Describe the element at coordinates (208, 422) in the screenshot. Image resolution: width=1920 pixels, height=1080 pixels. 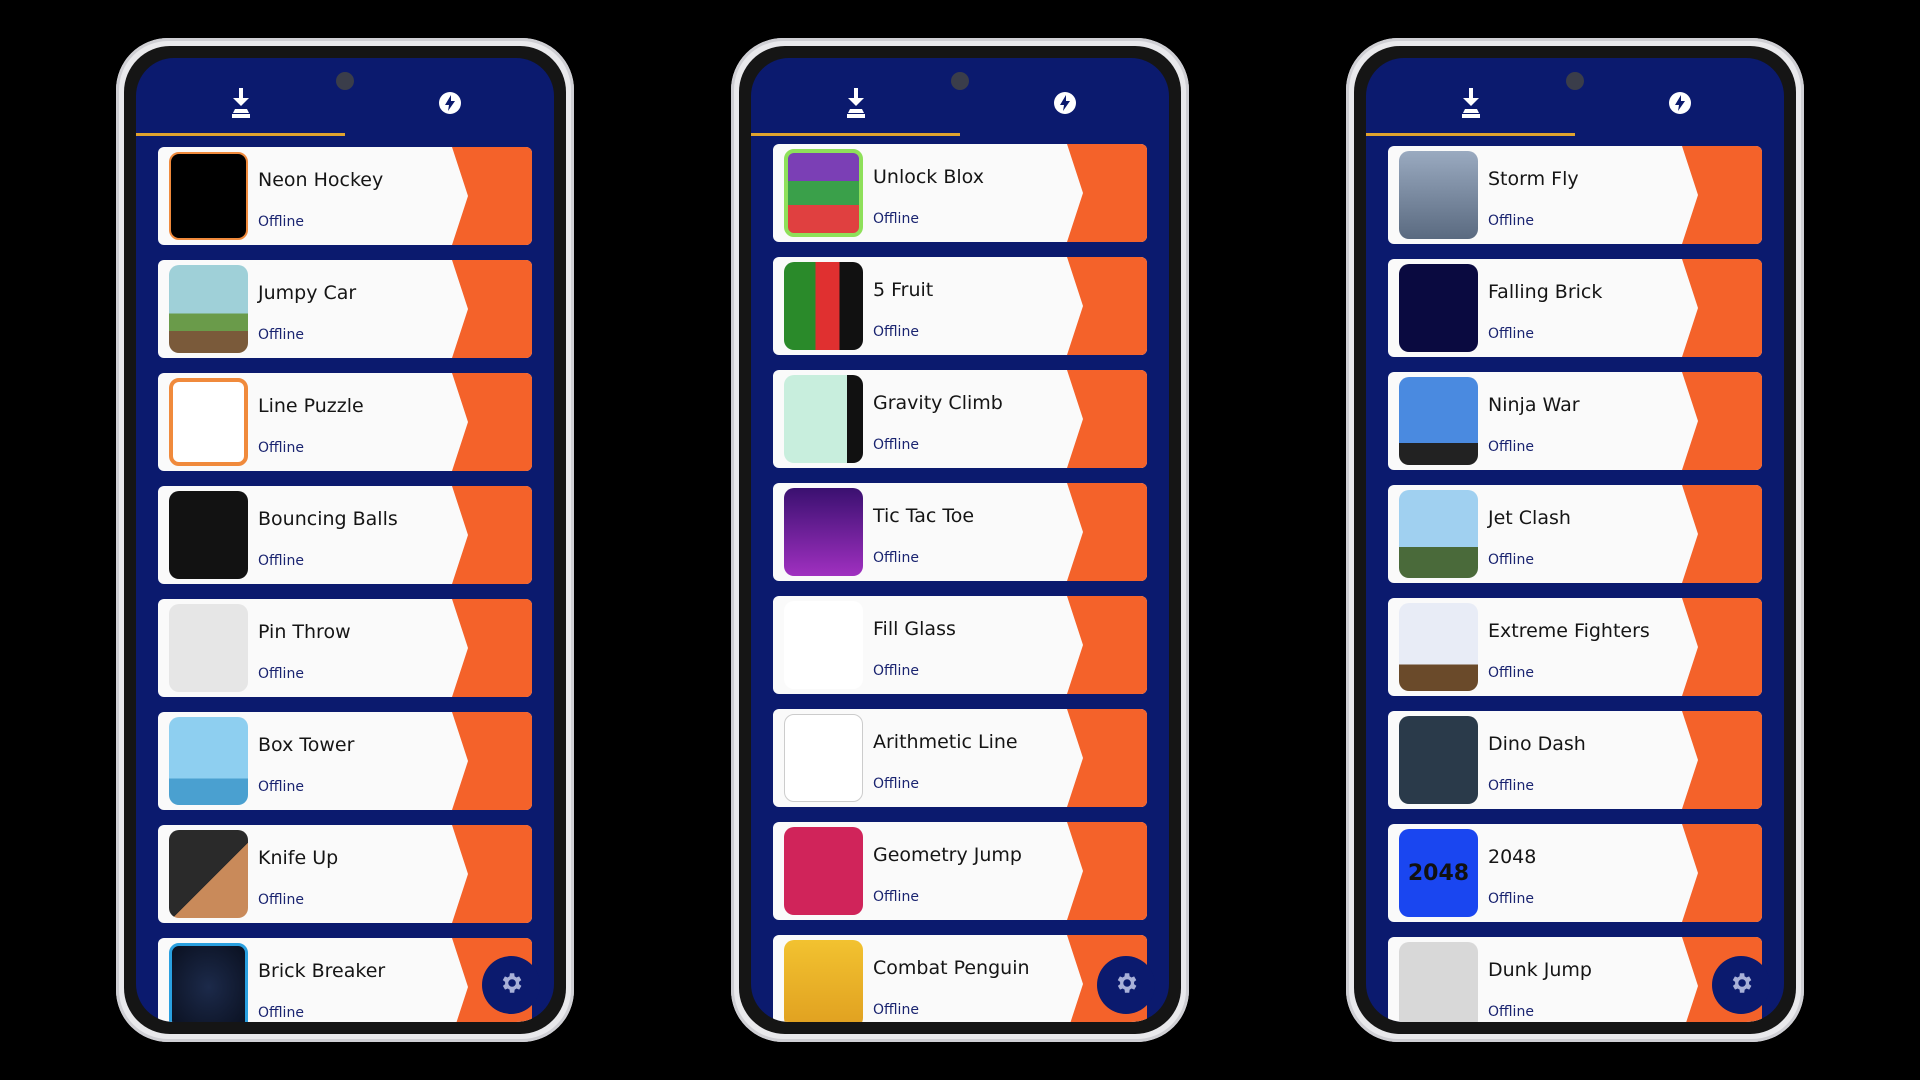
I see `line-puzzle-icon` at that location.